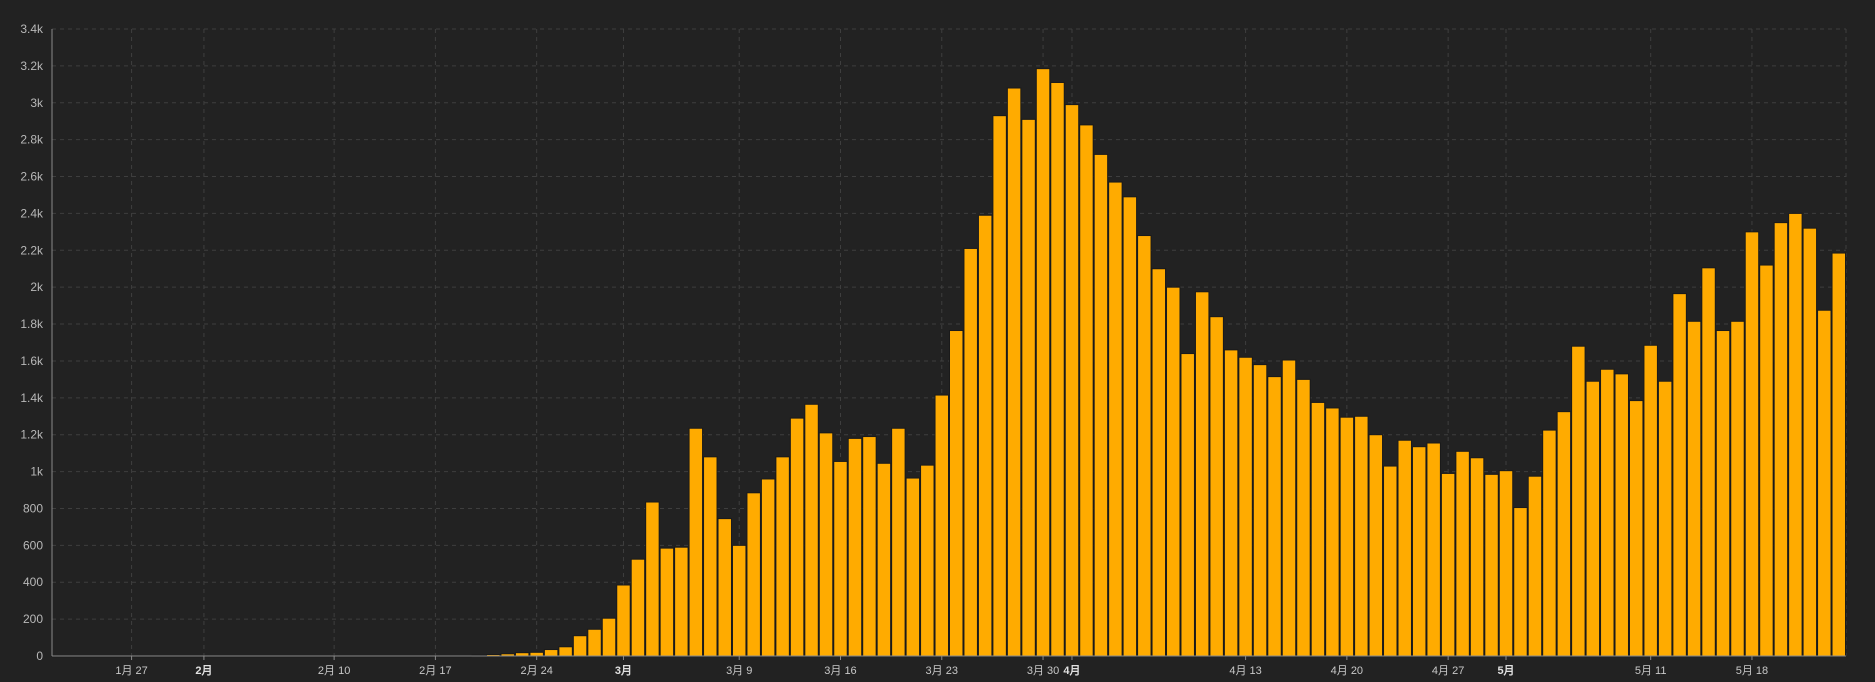 This screenshot has width=1875, height=682. Describe the element at coordinates (32, 324) in the screenshot. I see `y-tick-label: 1.8k` at that location.